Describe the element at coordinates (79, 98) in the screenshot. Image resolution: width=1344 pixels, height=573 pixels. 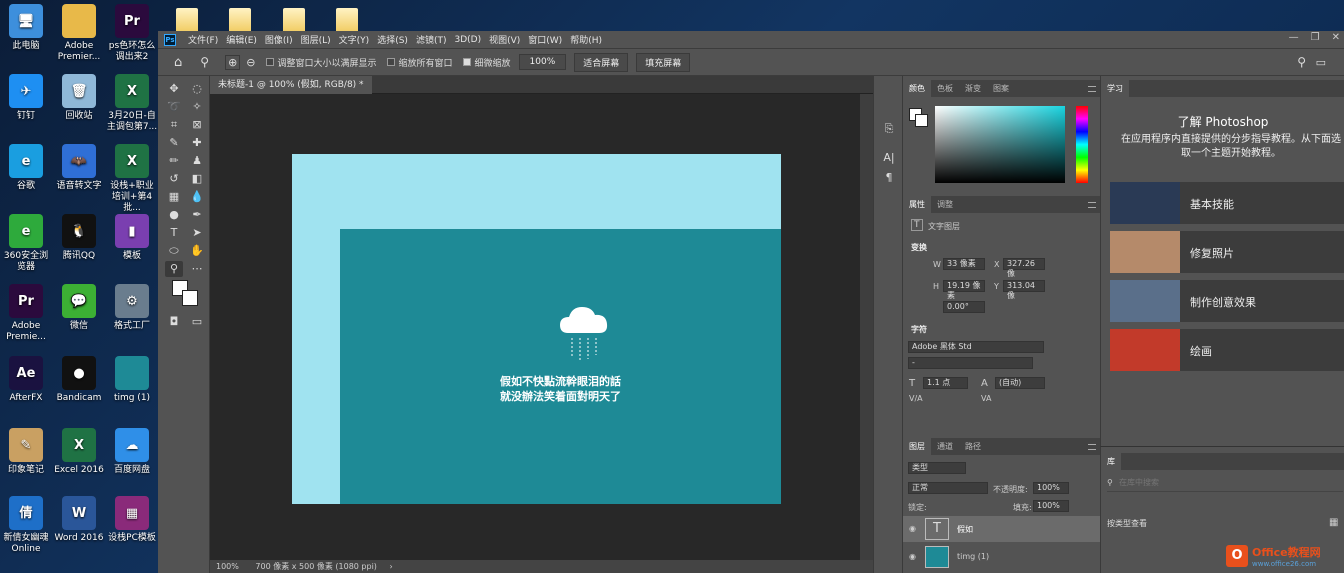
I see `desktop-shortcut: 🗑 回收站` at that location.